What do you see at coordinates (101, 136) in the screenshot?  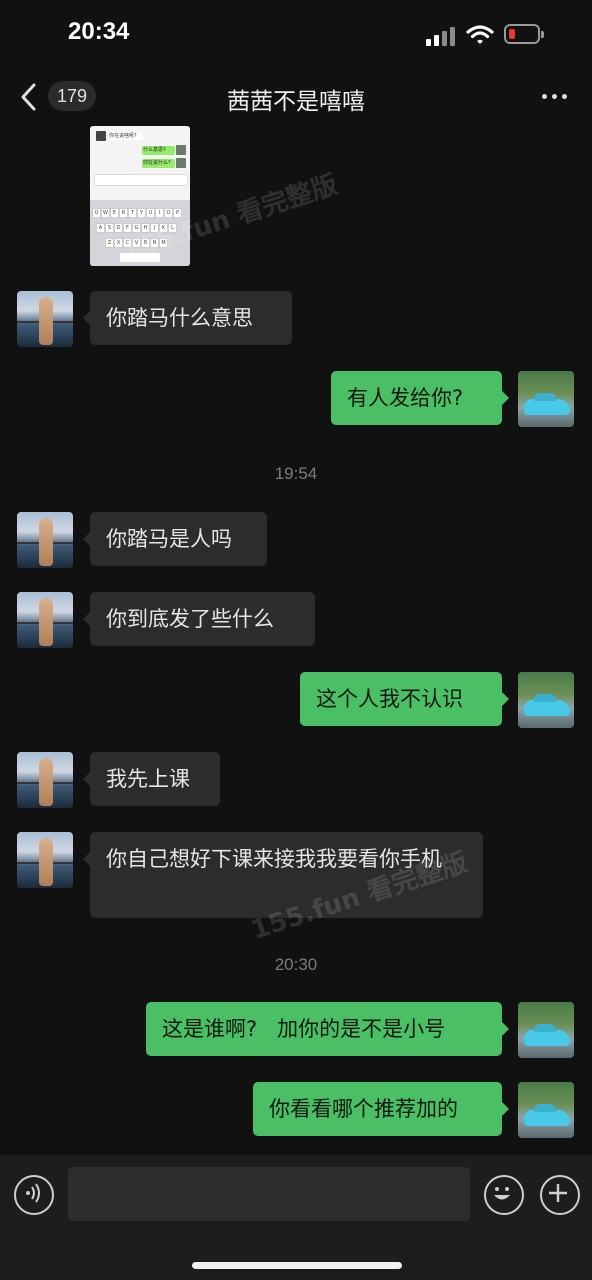 I see `thumb-avatar` at bounding box center [101, 136].